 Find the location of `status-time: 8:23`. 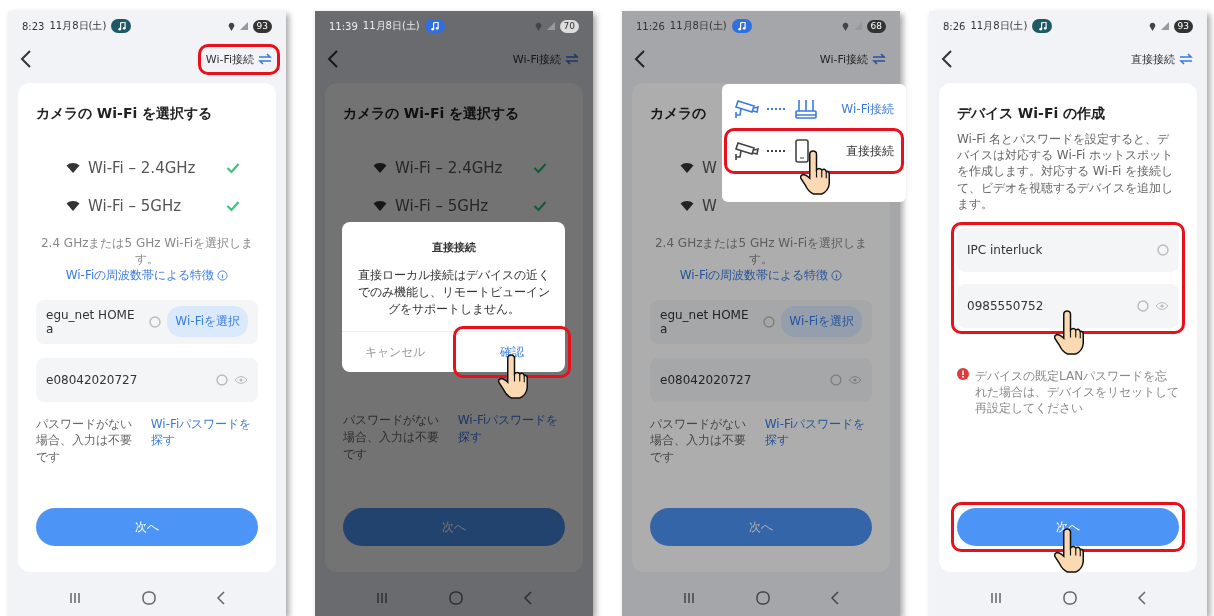

status-time: 8:23 is located at coordinates (33, 26).